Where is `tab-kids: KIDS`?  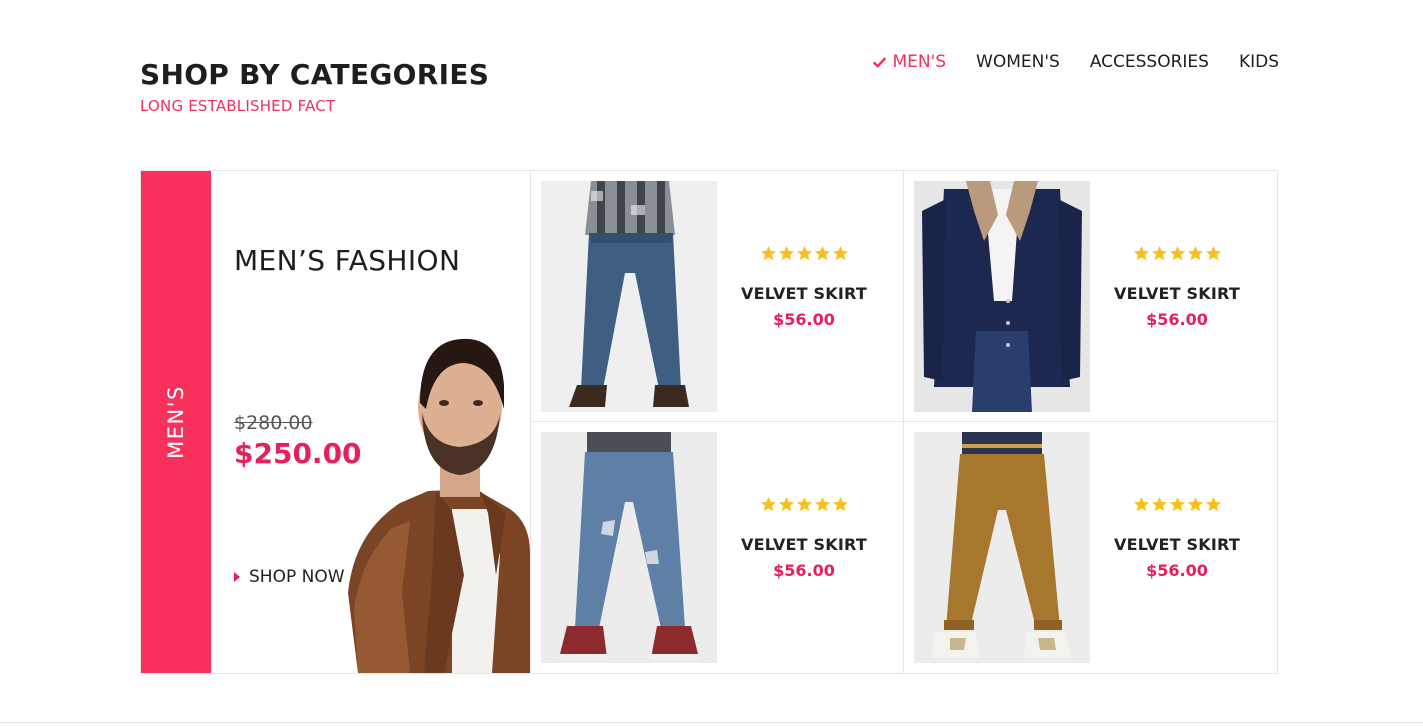
tab-kids: KIDS is located at coordinates (1259, 62).